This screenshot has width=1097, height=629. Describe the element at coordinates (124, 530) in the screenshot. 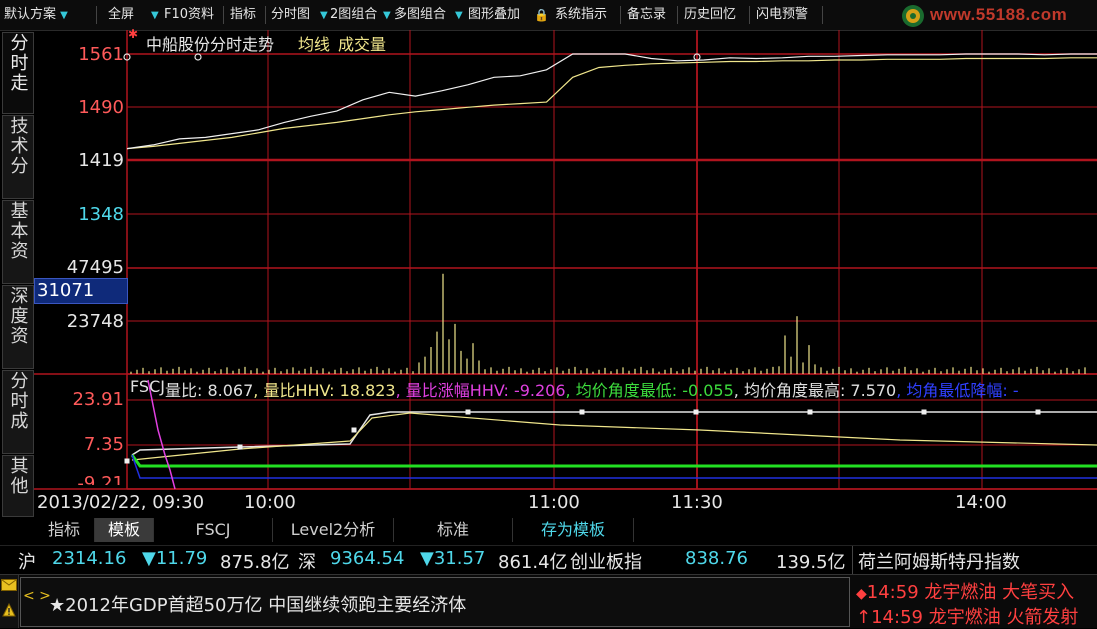

I see `tab-template: 模板` at that location.